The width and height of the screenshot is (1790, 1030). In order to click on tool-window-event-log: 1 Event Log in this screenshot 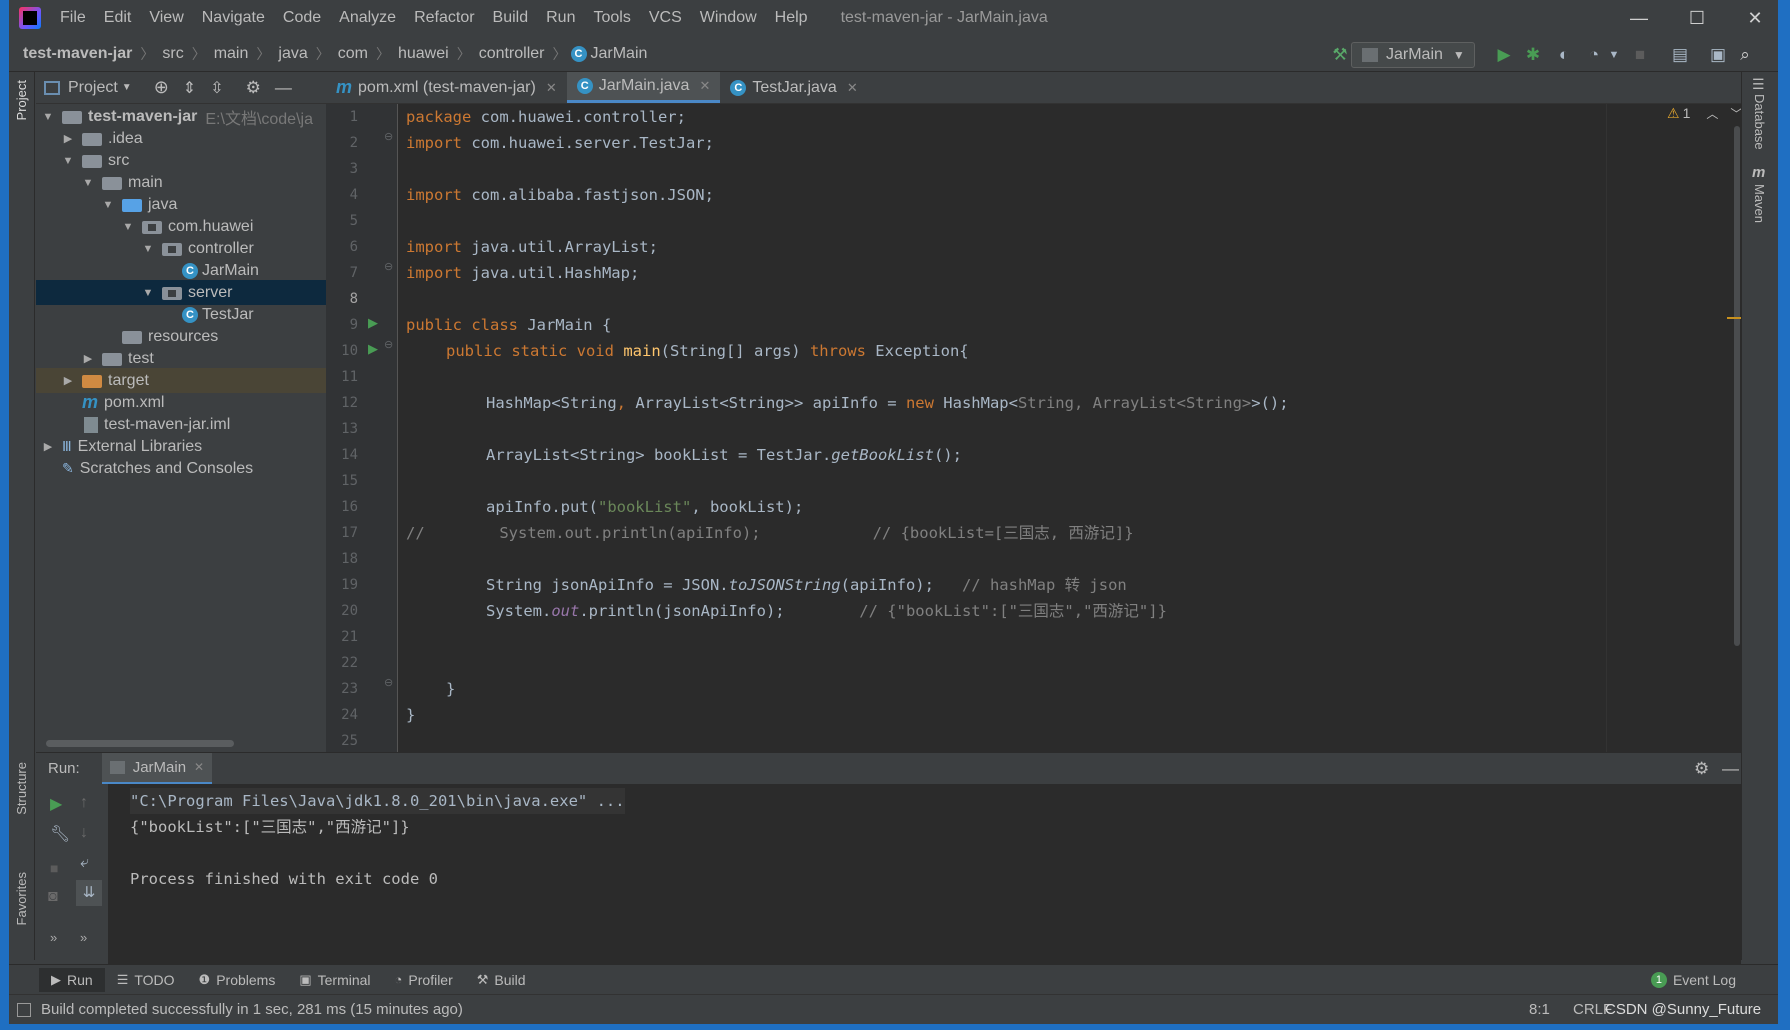, I will do `click(1693, 980)`.